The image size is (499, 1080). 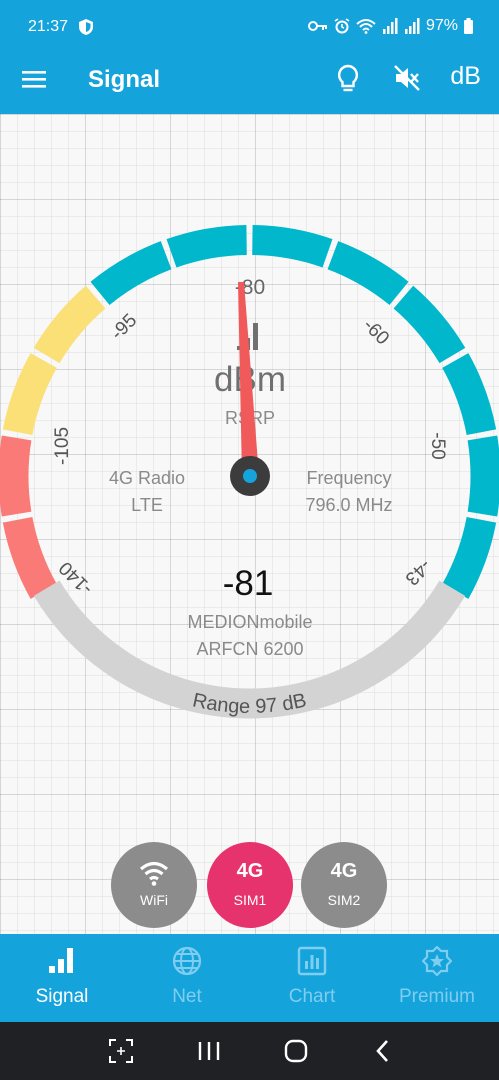 I want to click on scale-label-43: -43, so click(x=418, y=572).